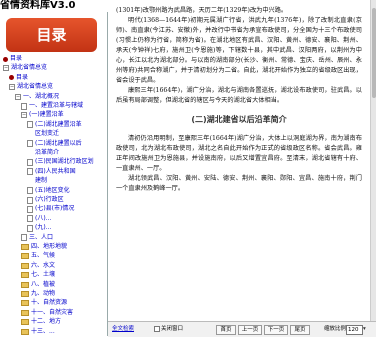 Image resolution: width=376 pixels, height=337 pixels. I want to click on toc-node: 三、人口, so click(37, 238).